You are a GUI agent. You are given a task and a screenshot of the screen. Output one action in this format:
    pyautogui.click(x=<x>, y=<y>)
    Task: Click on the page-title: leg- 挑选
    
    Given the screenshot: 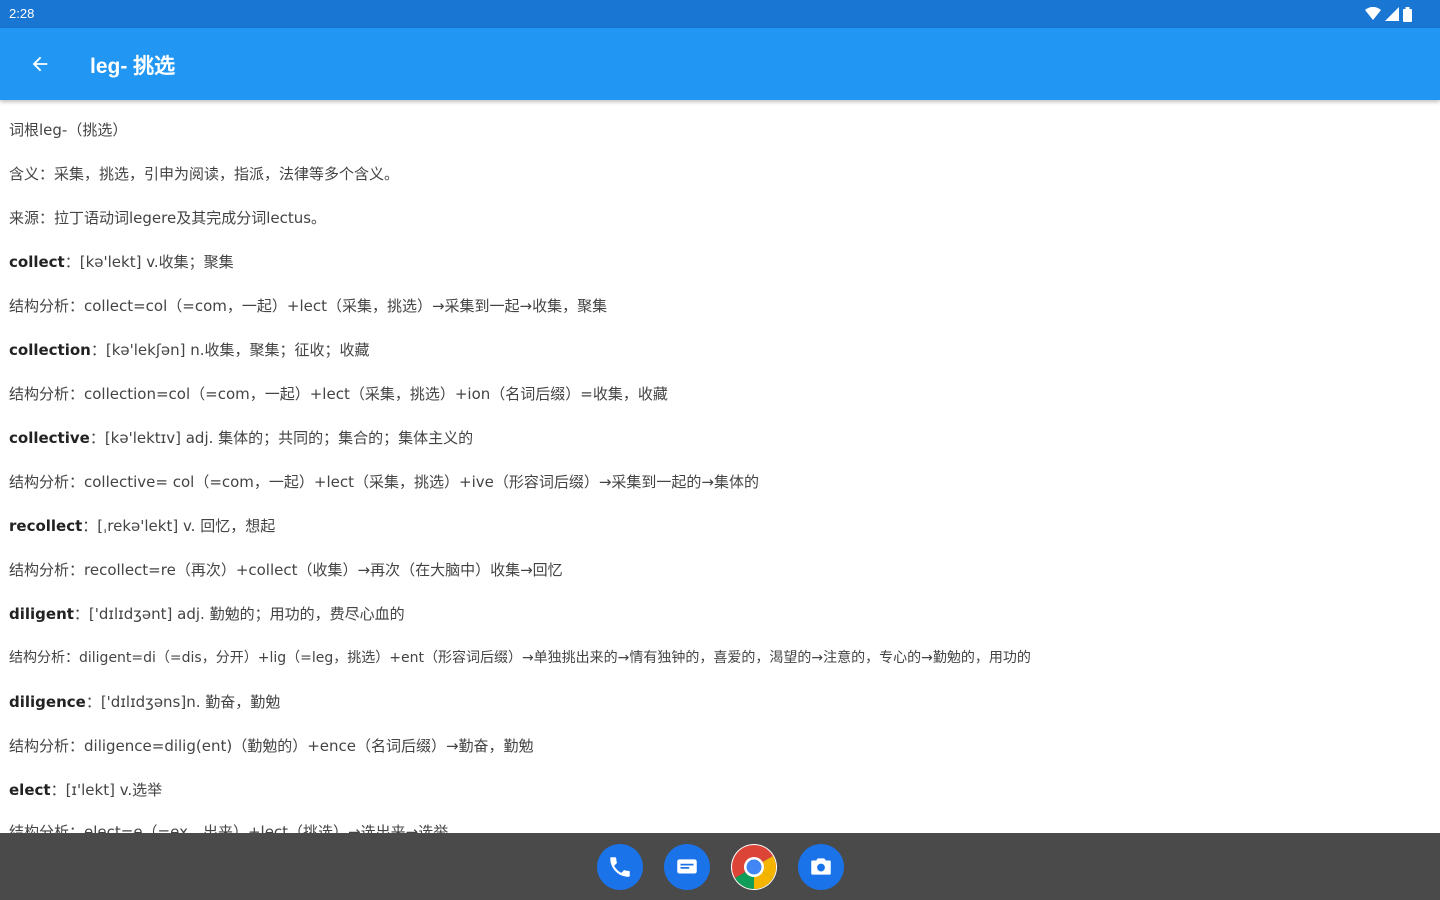 What is the action you would take?
    pyautogui.click(x=133, y=66)
    